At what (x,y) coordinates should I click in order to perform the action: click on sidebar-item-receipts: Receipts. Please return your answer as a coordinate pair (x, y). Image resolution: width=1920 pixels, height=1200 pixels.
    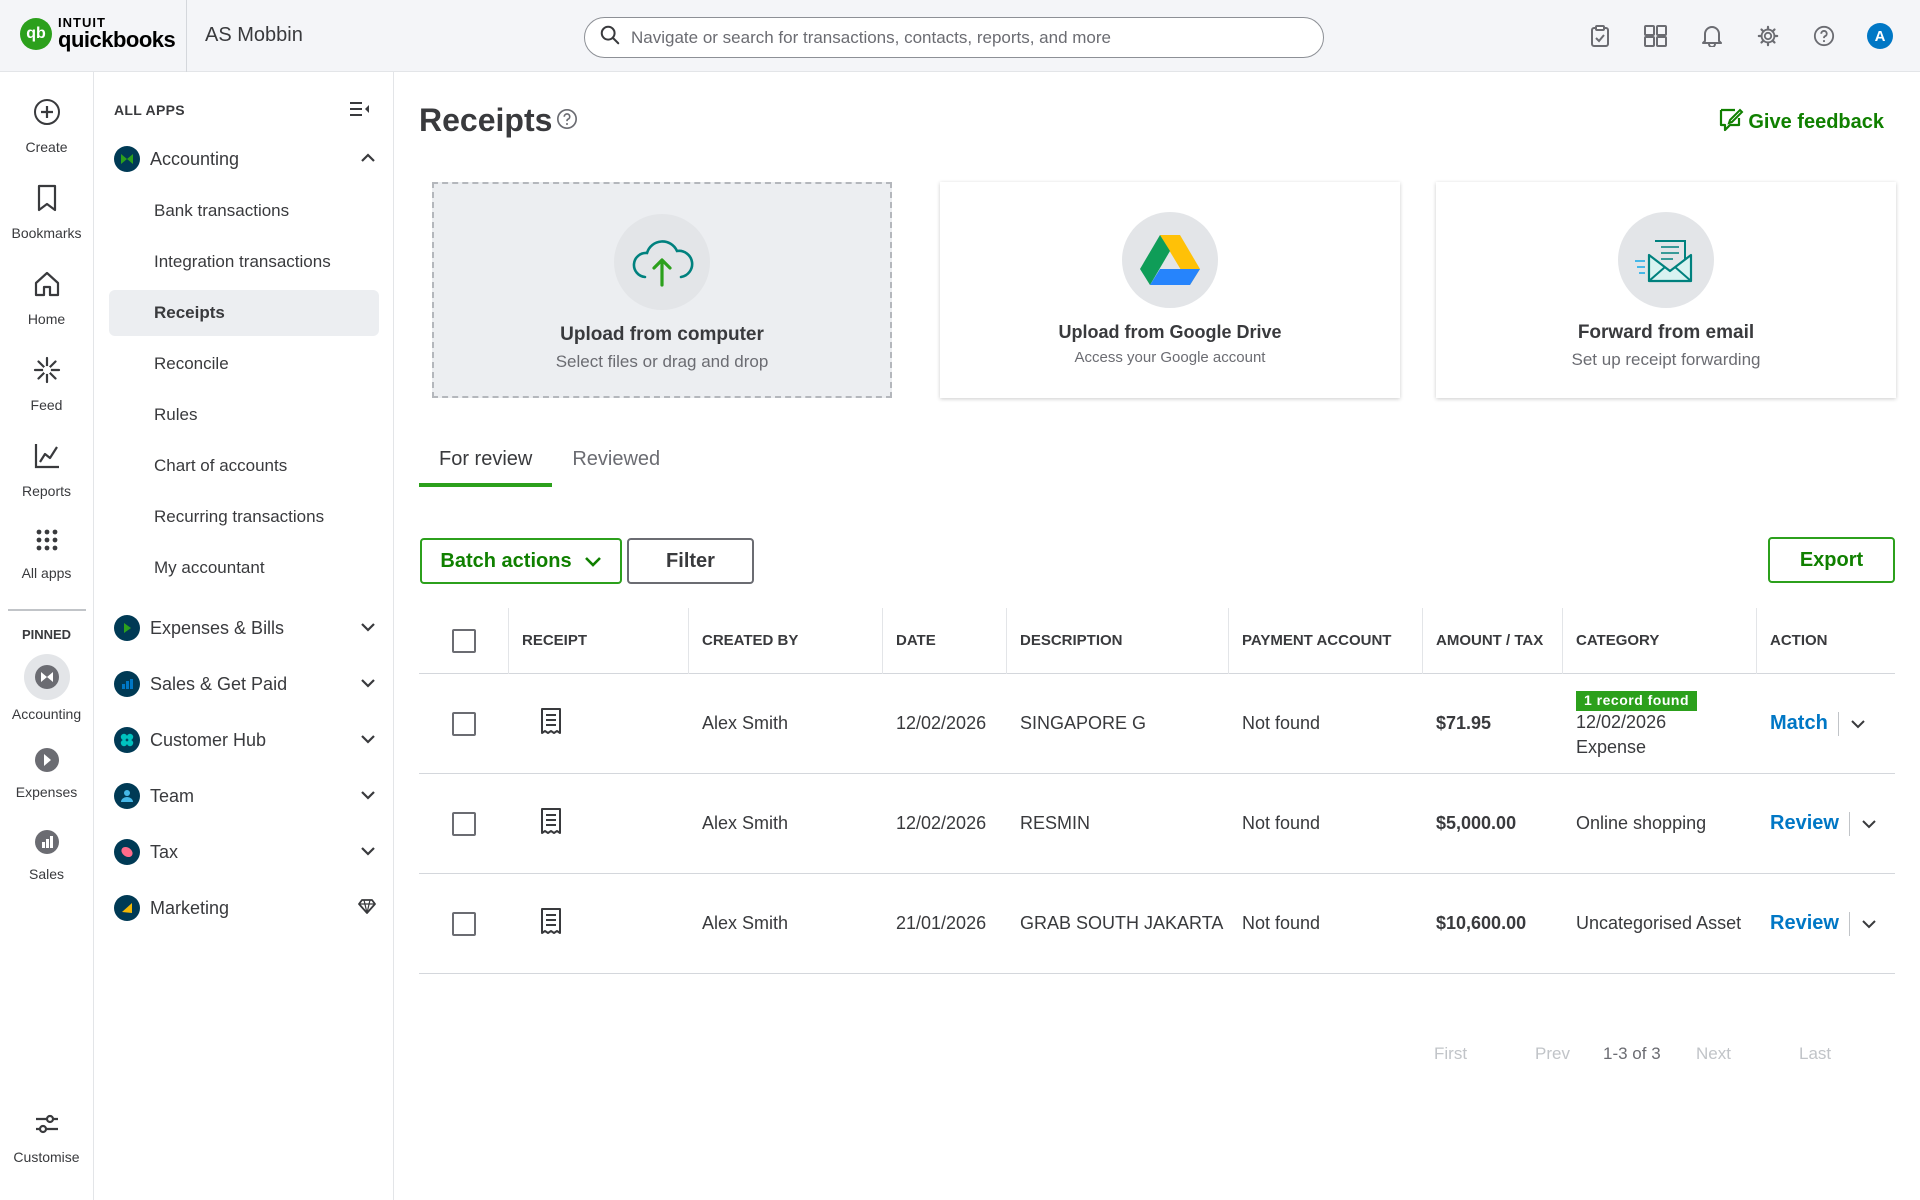
    Looking at the image, I should click on (244, 313).